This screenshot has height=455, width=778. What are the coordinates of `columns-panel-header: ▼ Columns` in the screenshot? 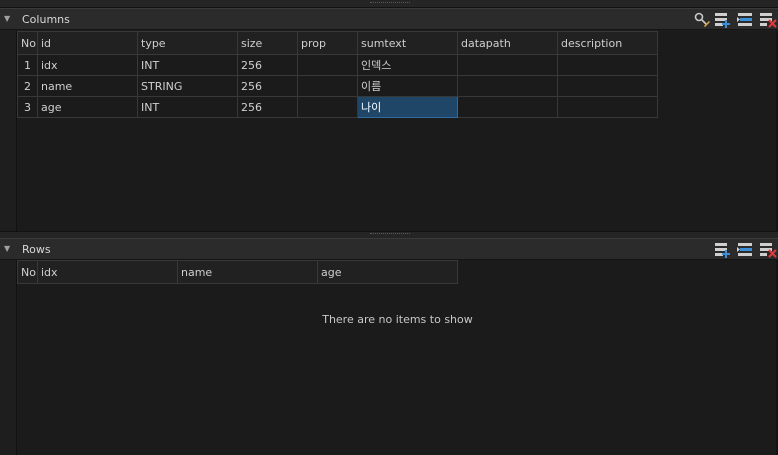 It's located at (389, 19).